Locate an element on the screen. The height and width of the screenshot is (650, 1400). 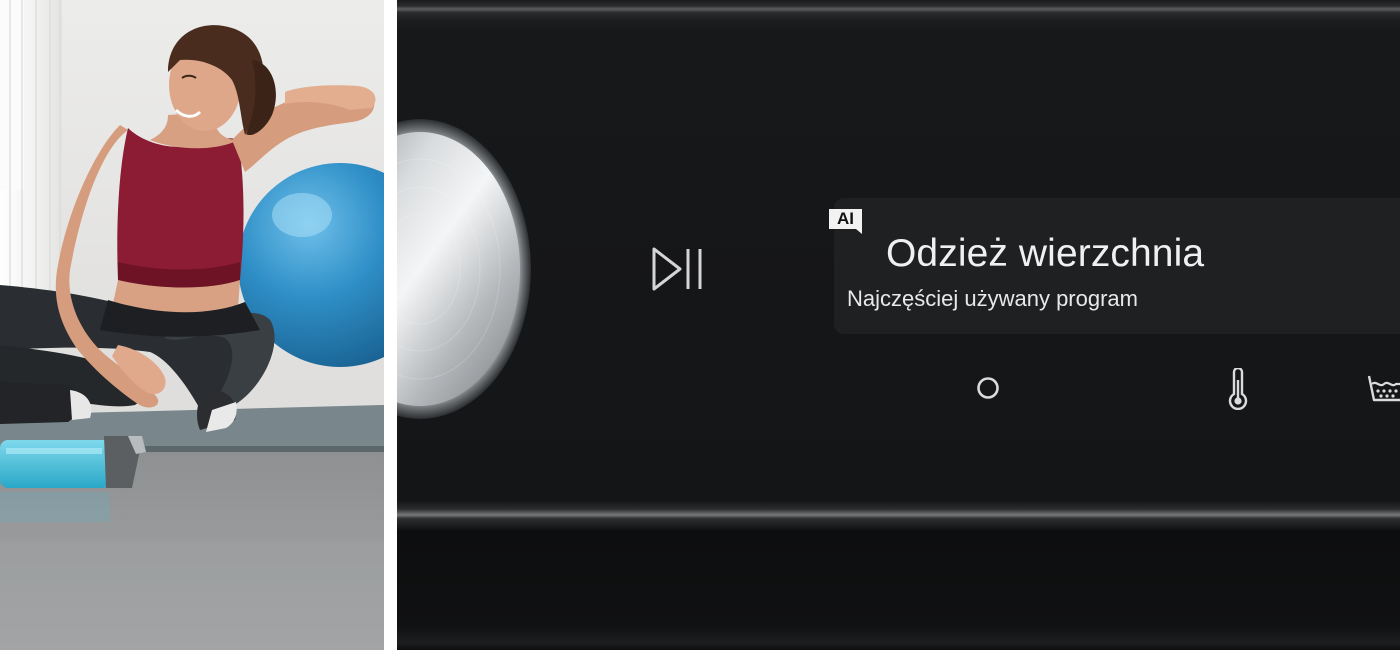
rinse-basin-icon is located at coordinates (1383, 388).